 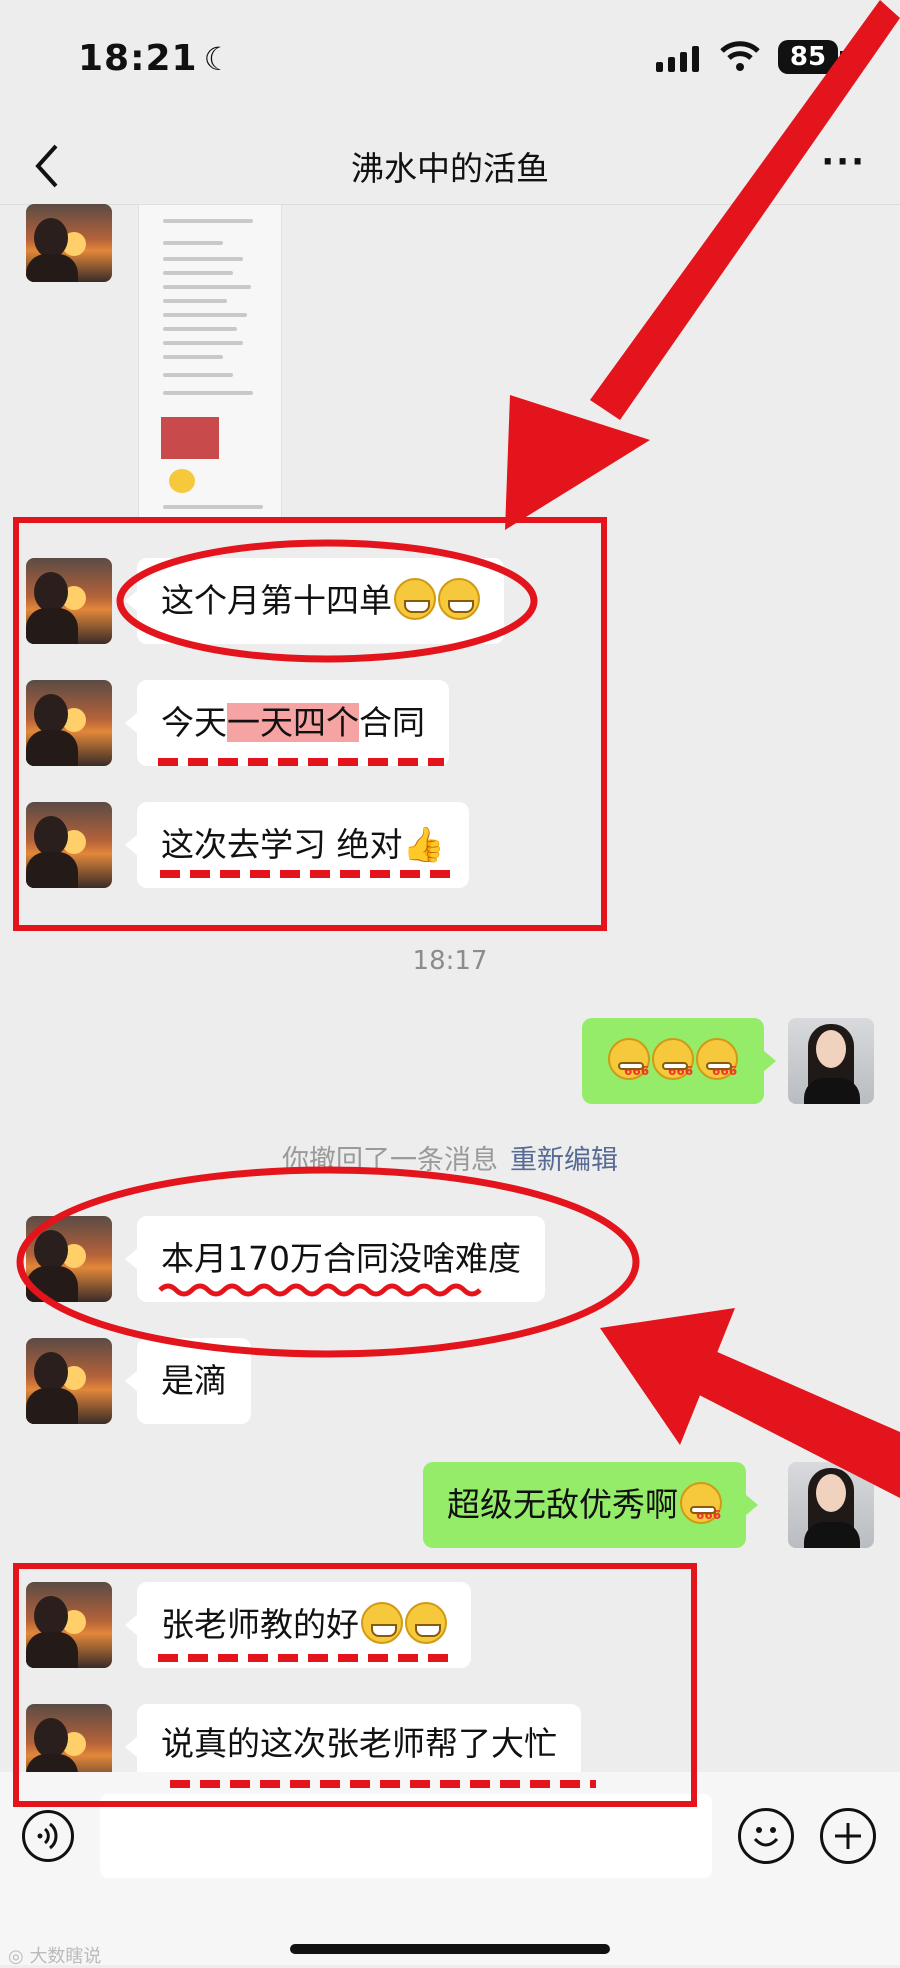 I want to click on message-bubble-self, so click(x=679, y=1066).